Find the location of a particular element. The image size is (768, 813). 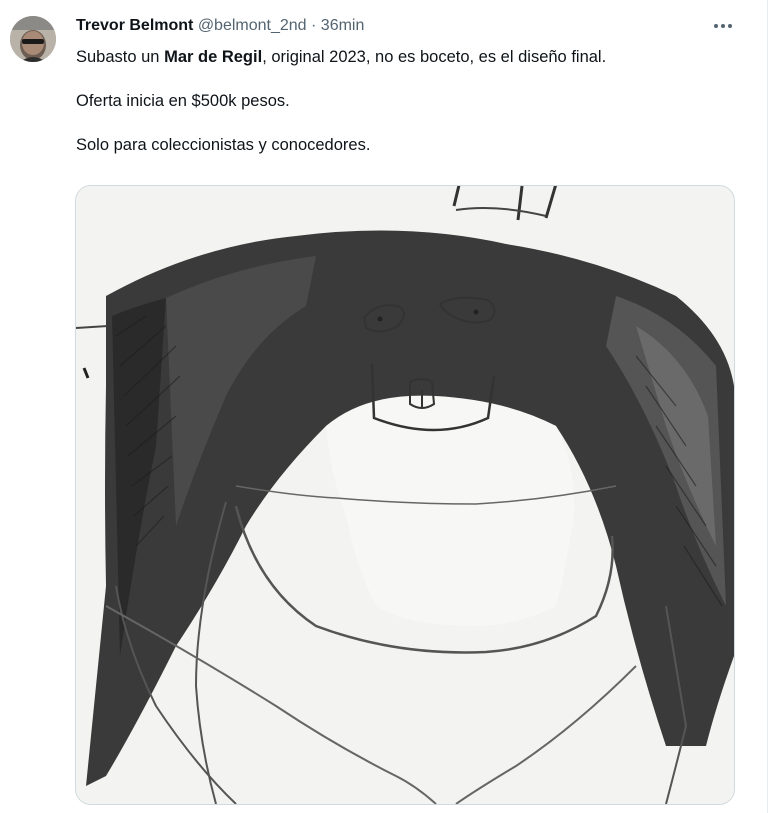

line1-bold-text: Mar de Regil is located at coordinates (213, 57).